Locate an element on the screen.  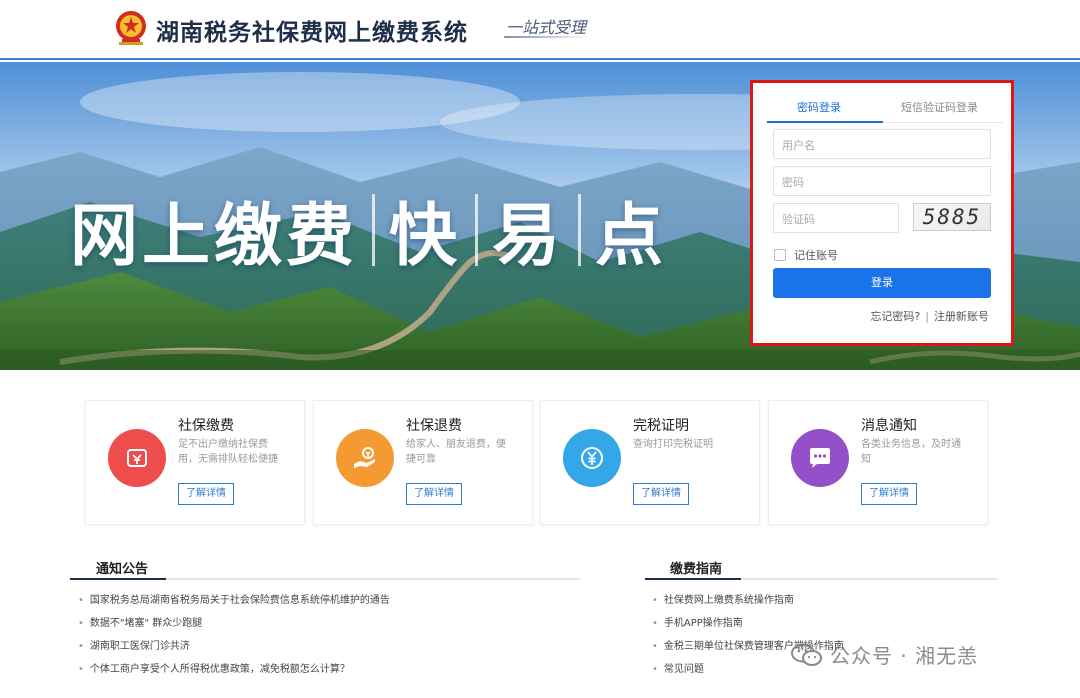
login-button: 登录 is located at coordinates (882, 283).